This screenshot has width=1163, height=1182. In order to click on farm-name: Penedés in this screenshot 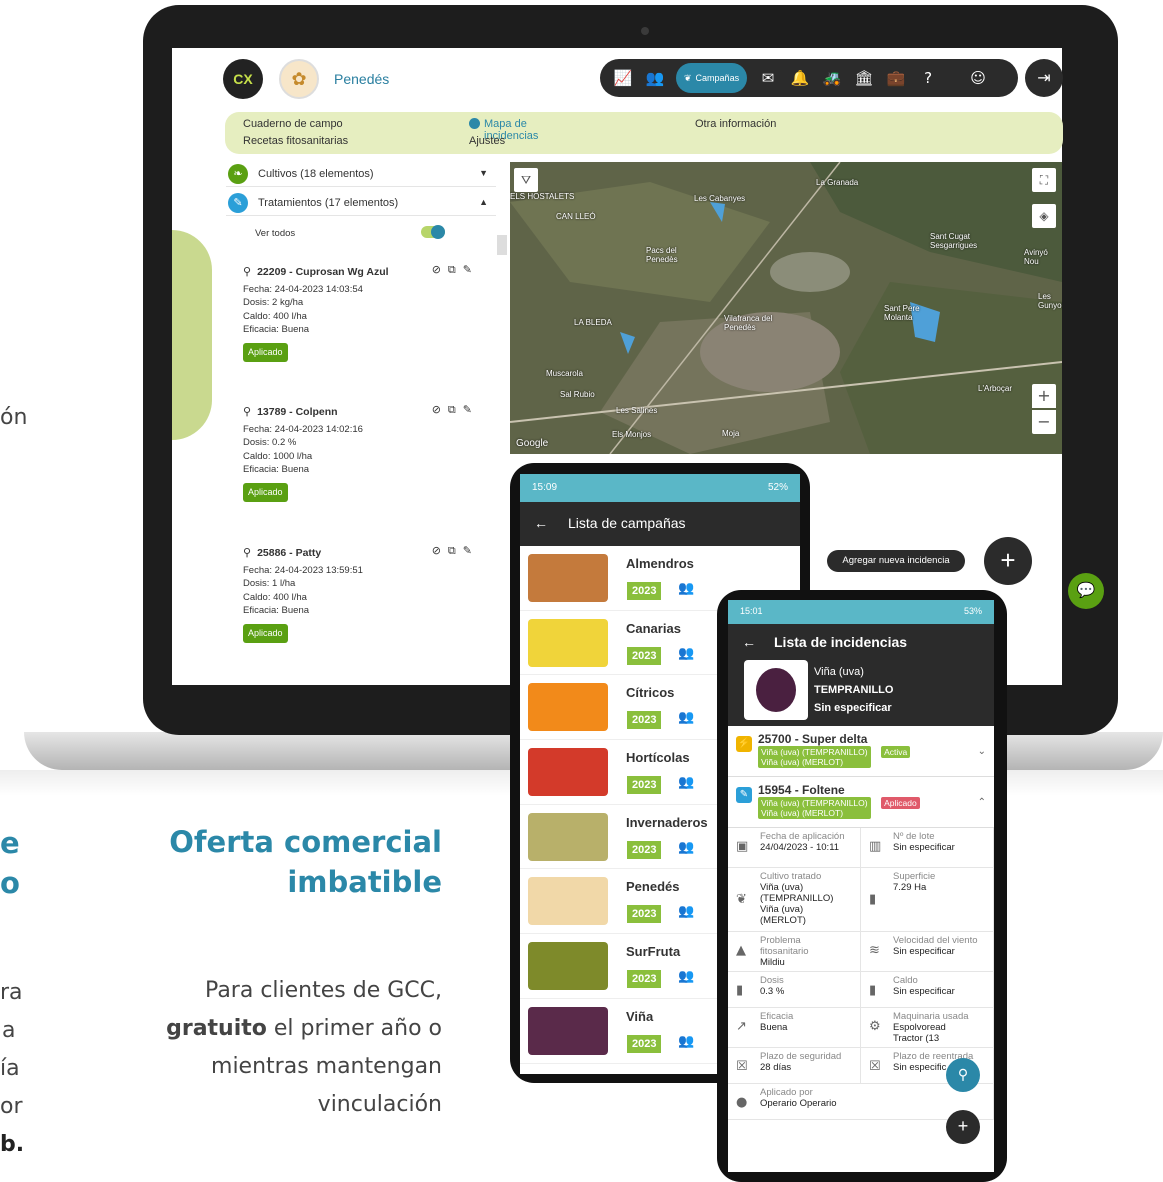, I will do `click(361, 79)`.